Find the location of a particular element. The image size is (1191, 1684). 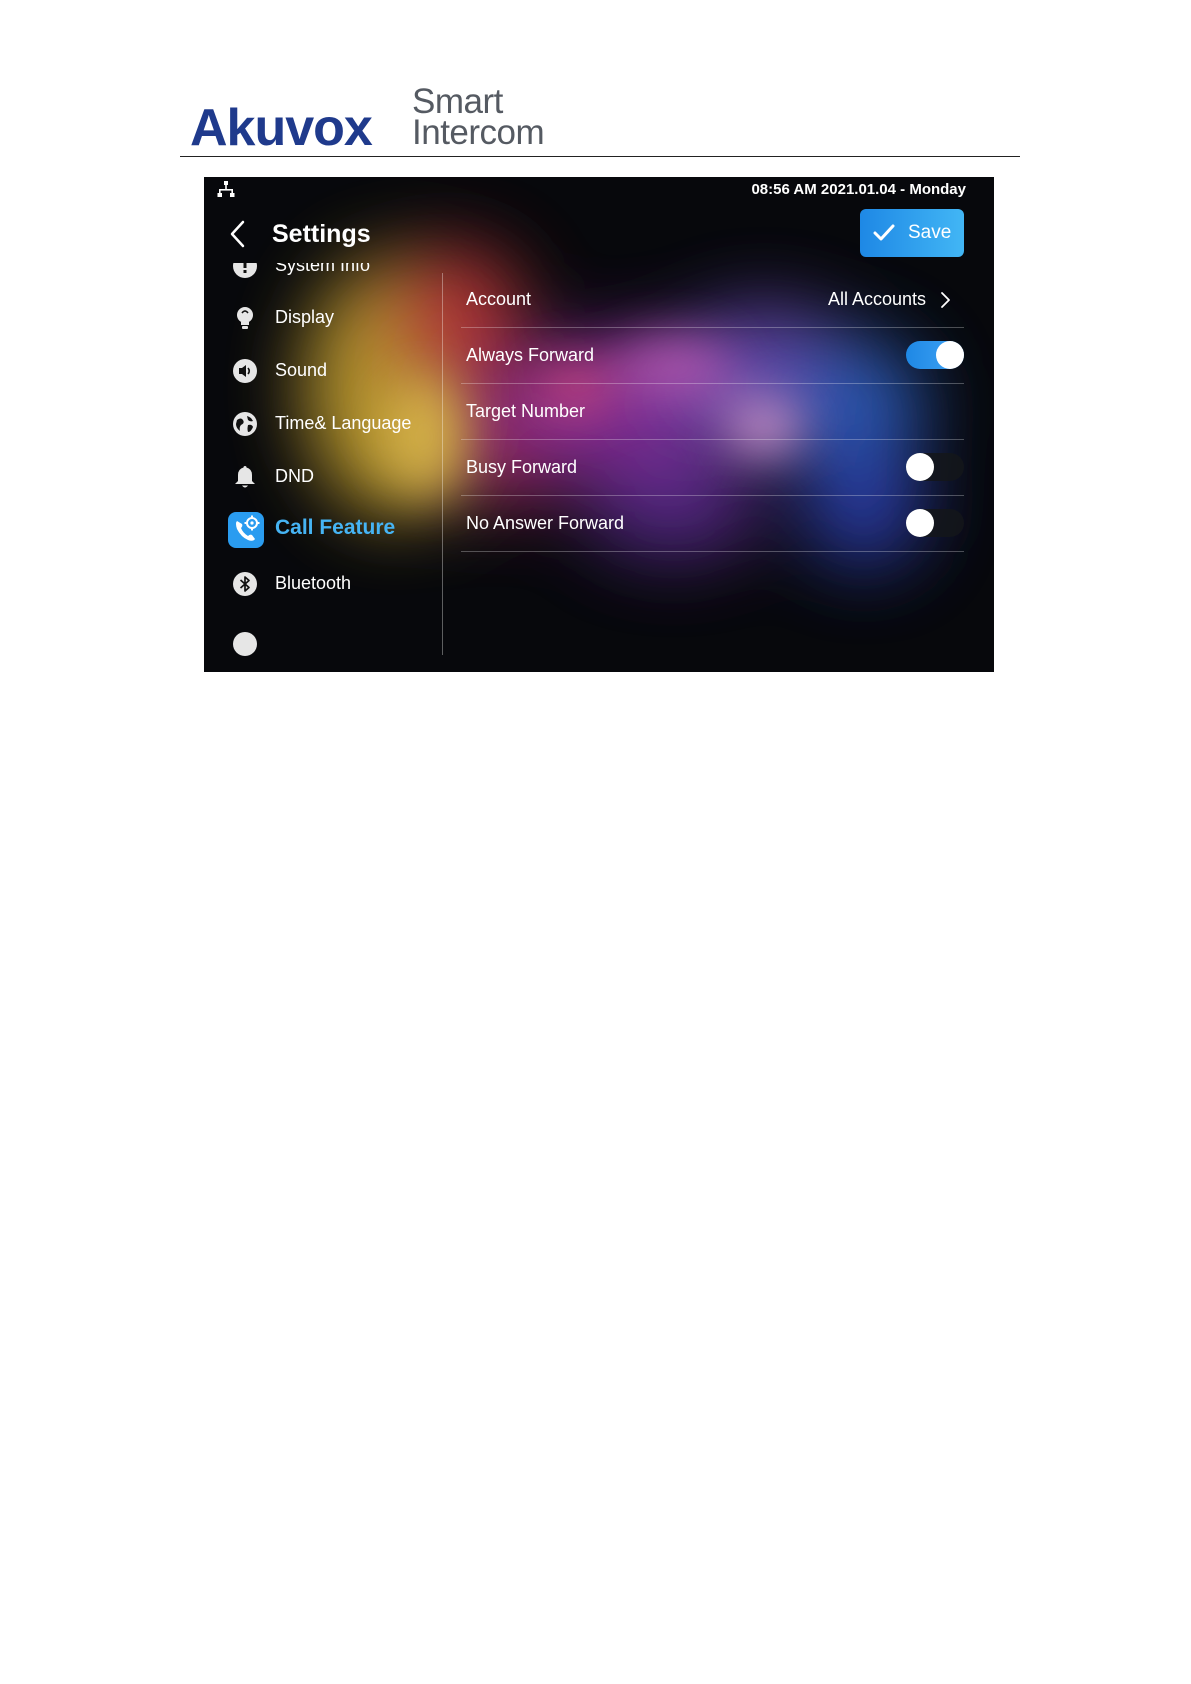

setting-row-account: Account All Accounts is located at coordinates (712, 300).